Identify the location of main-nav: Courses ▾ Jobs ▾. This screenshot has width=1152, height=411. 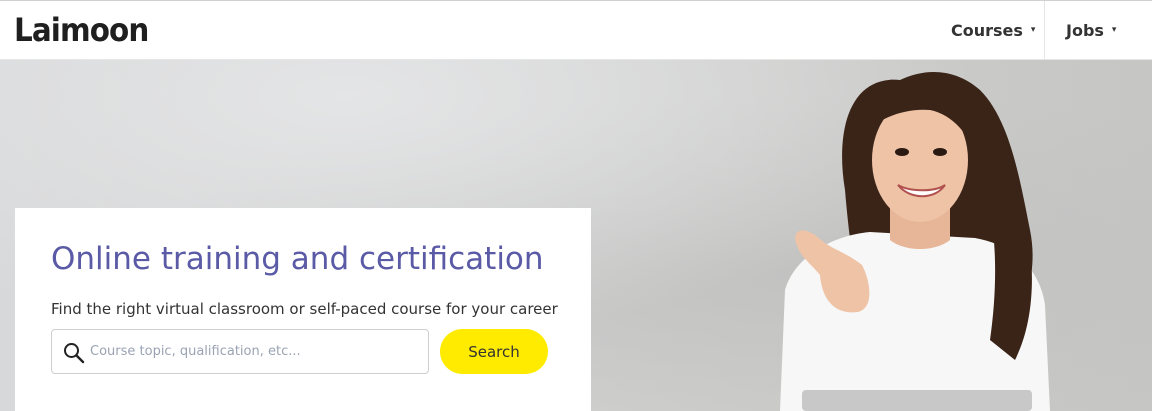
(1042, 30).